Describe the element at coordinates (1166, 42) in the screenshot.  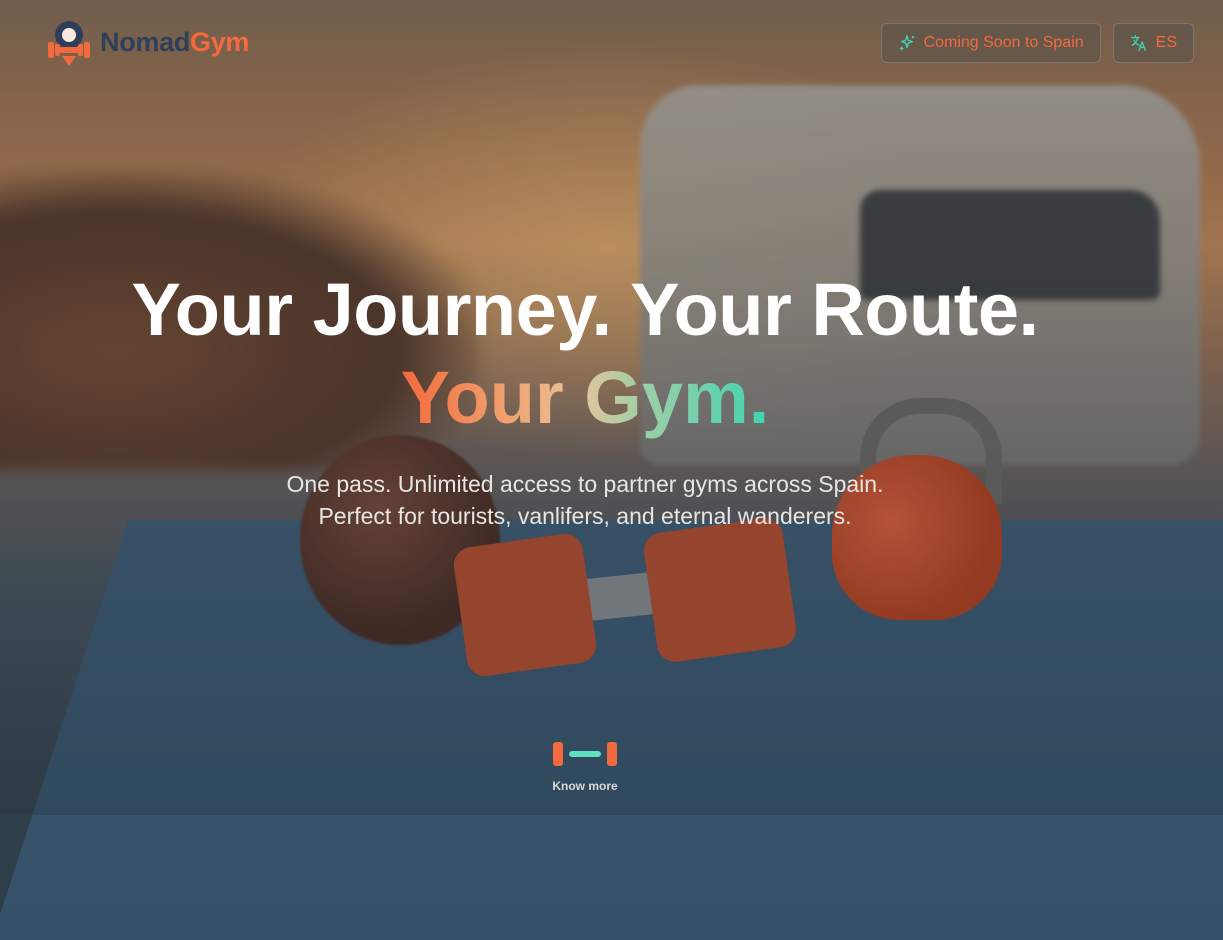
I see `language-label: ES` at that location.